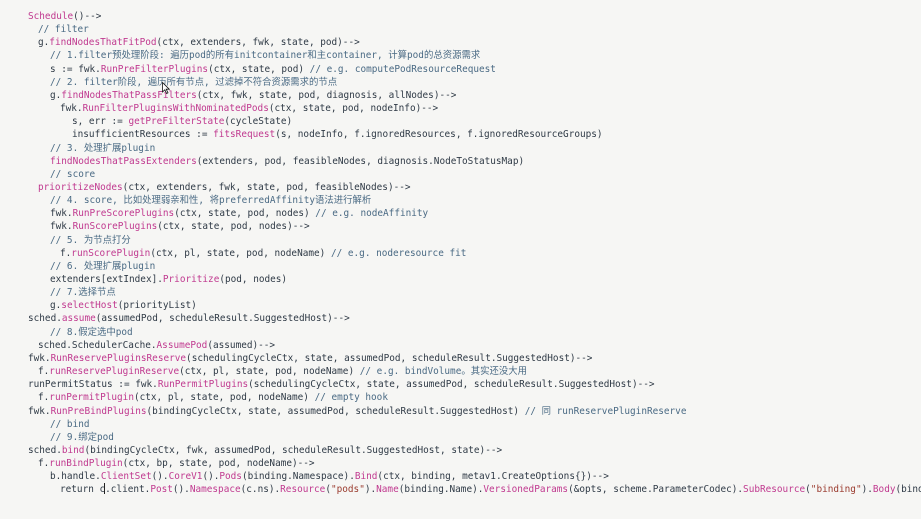 This screenshot has height=519, width=921. Describe the element at coordinates (103, 43) in the screenshot. I see `code-function-name: findNodesThatFitPod` at that location.